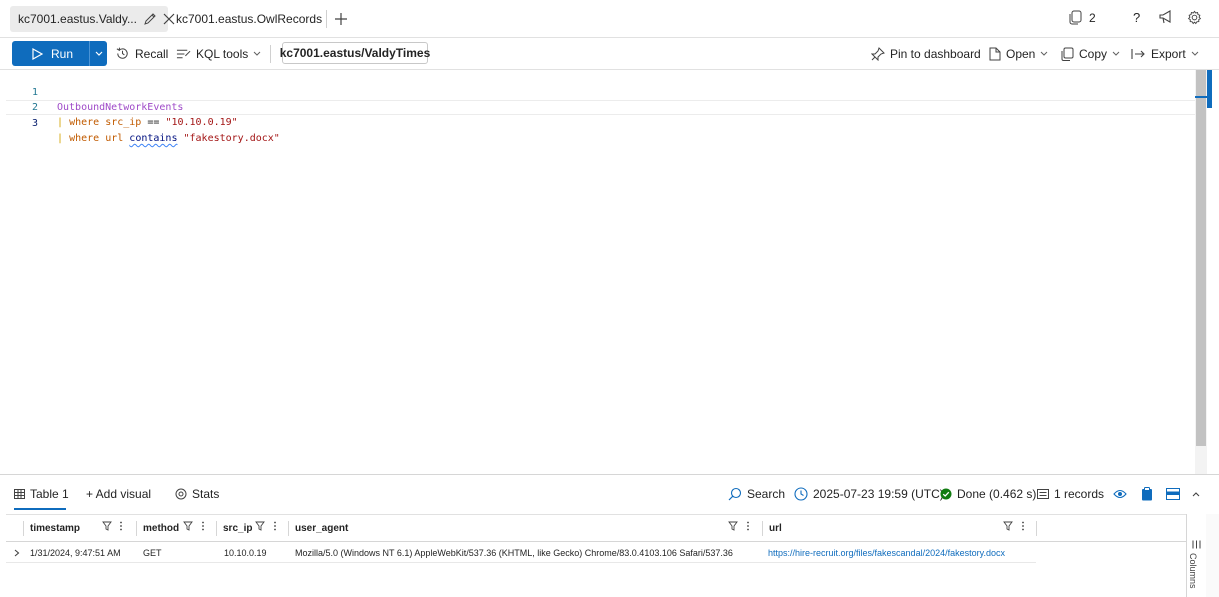  What do you see at coordinates (935, 53) in the screenshot?
I see `pin-label: Pin to dashboard` at bounding box center [935, 53].